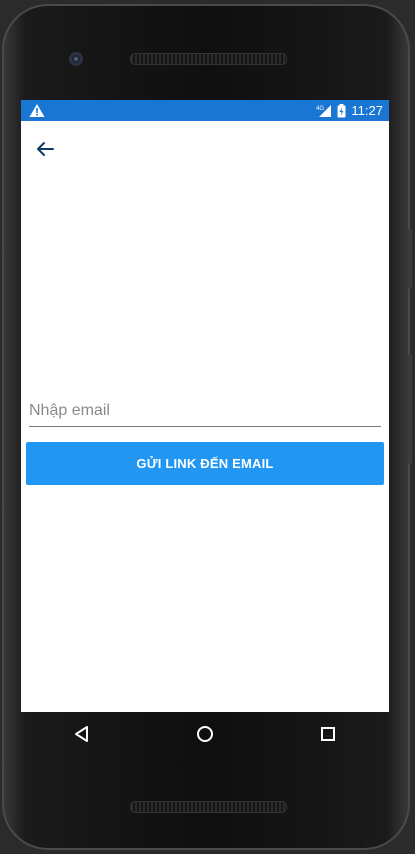 This screenshot has width=415, height=854. I want to click on recents-square-icon, so click(327, 734).